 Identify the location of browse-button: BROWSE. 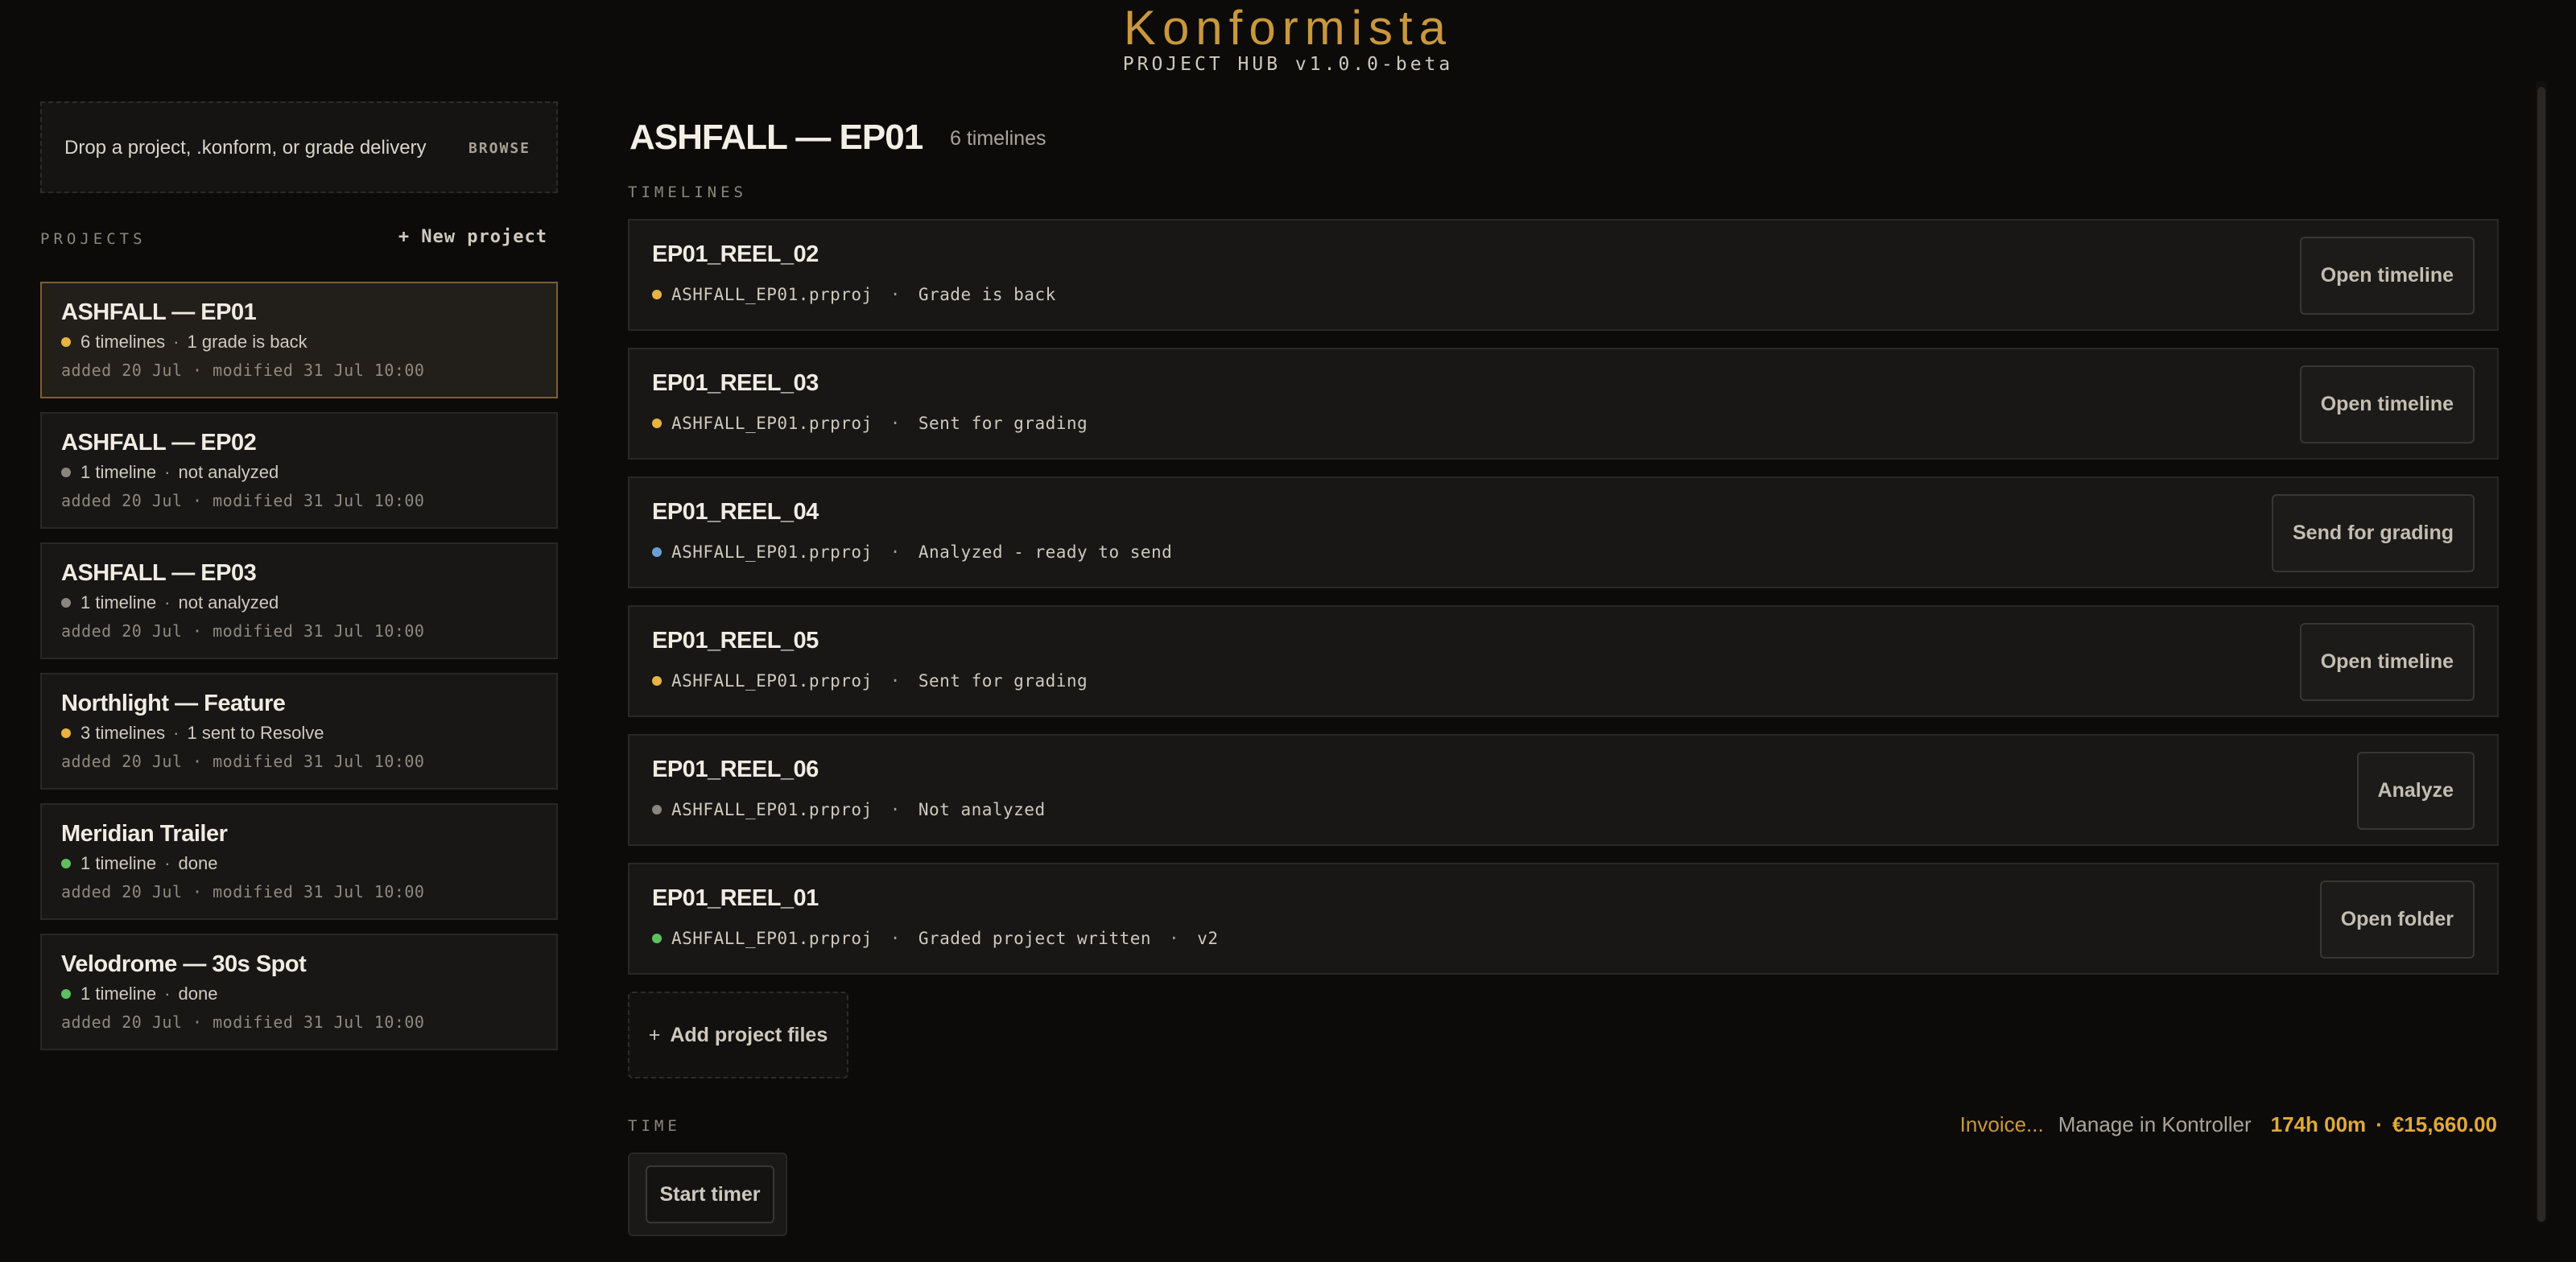
(499, 148).